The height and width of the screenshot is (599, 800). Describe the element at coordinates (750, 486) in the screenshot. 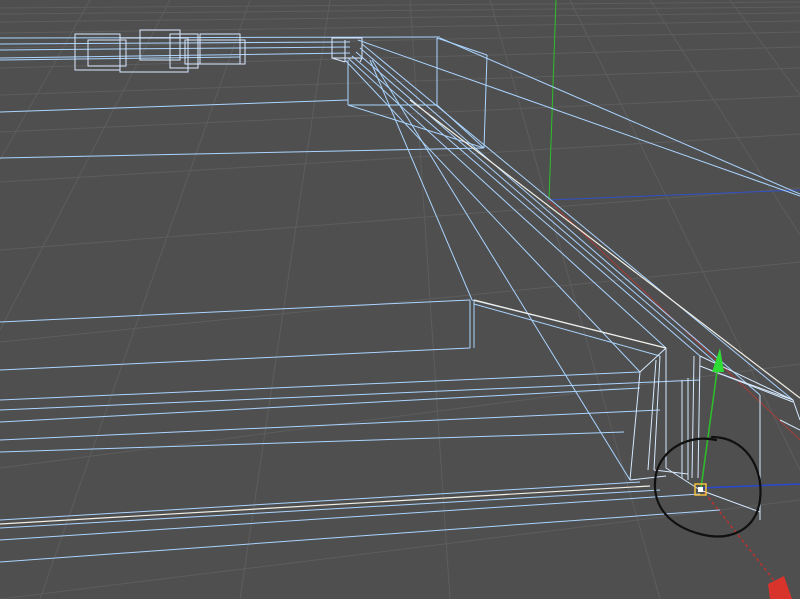

I see `gizmo-z-axis-line` at that location.